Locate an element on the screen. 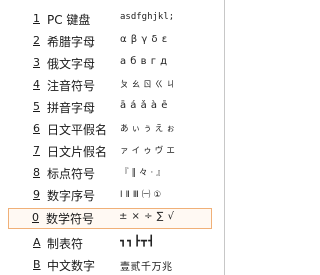  menu-item-math-symbols: 0 数学符号 ± × ÷ ∑ √ is located at coordinates (110, 218).